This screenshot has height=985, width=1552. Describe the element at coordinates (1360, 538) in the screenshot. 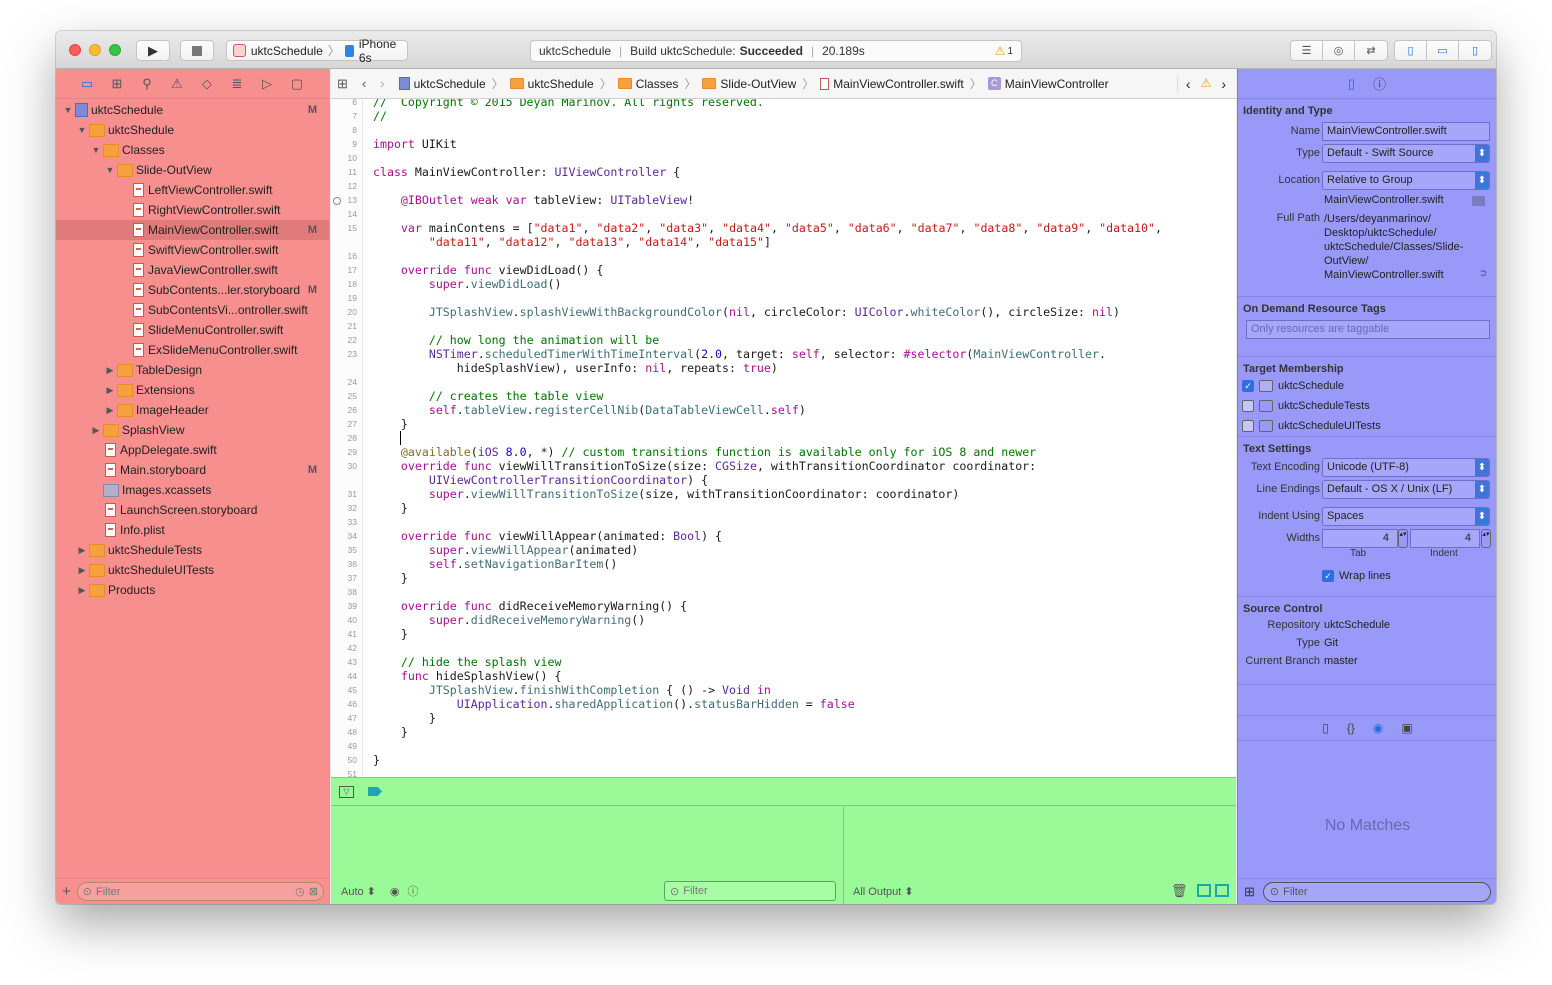

I see `tab-width-field: 4` at that location.